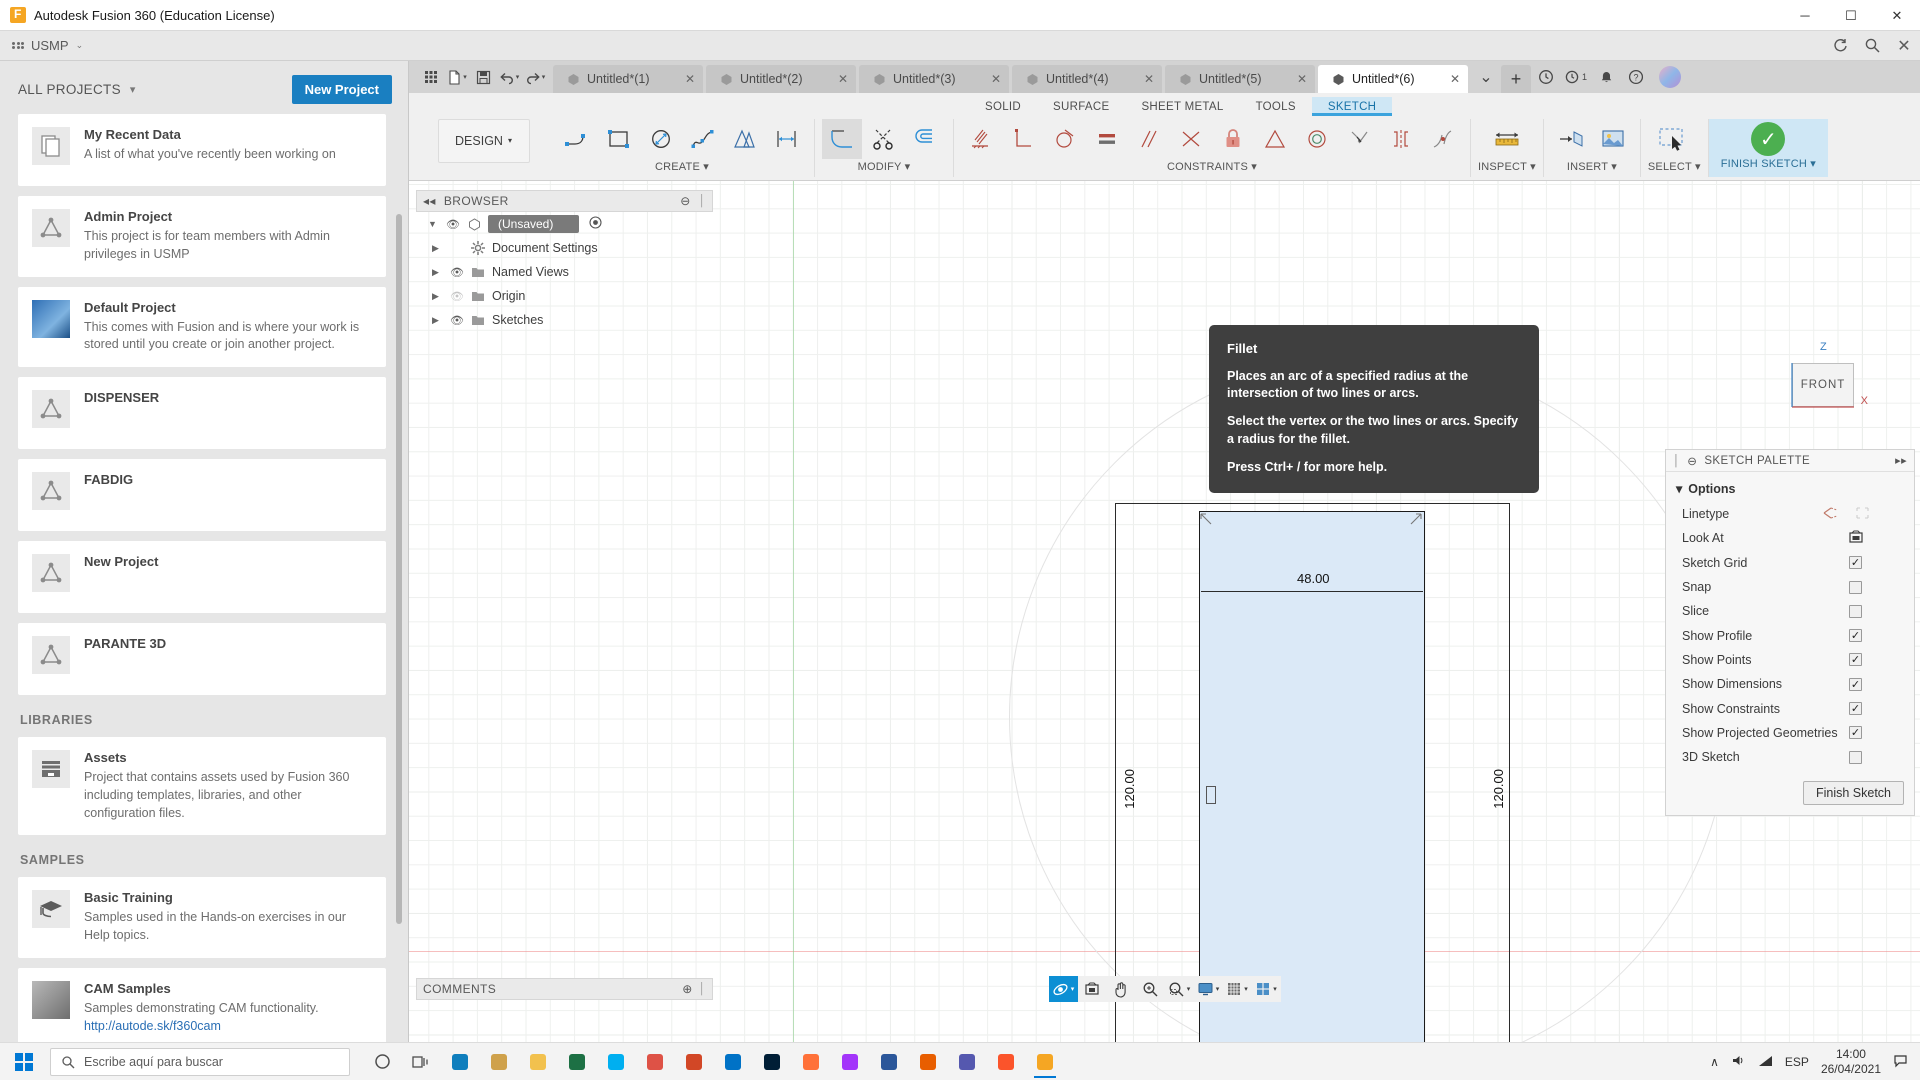  Describe the element at coordinates (1443, 139) in the screenshot. I see `curvature-icon` at that location.